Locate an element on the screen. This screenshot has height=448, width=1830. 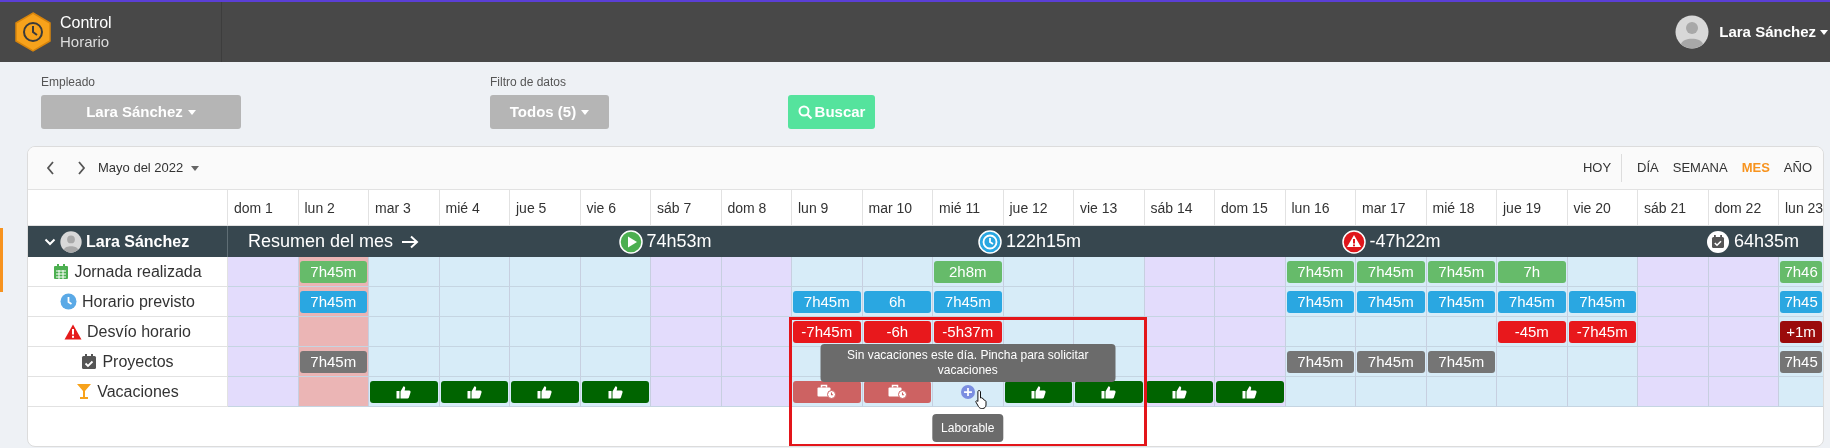
hours-badge: 2h8m is located at coordinates (968, 271).